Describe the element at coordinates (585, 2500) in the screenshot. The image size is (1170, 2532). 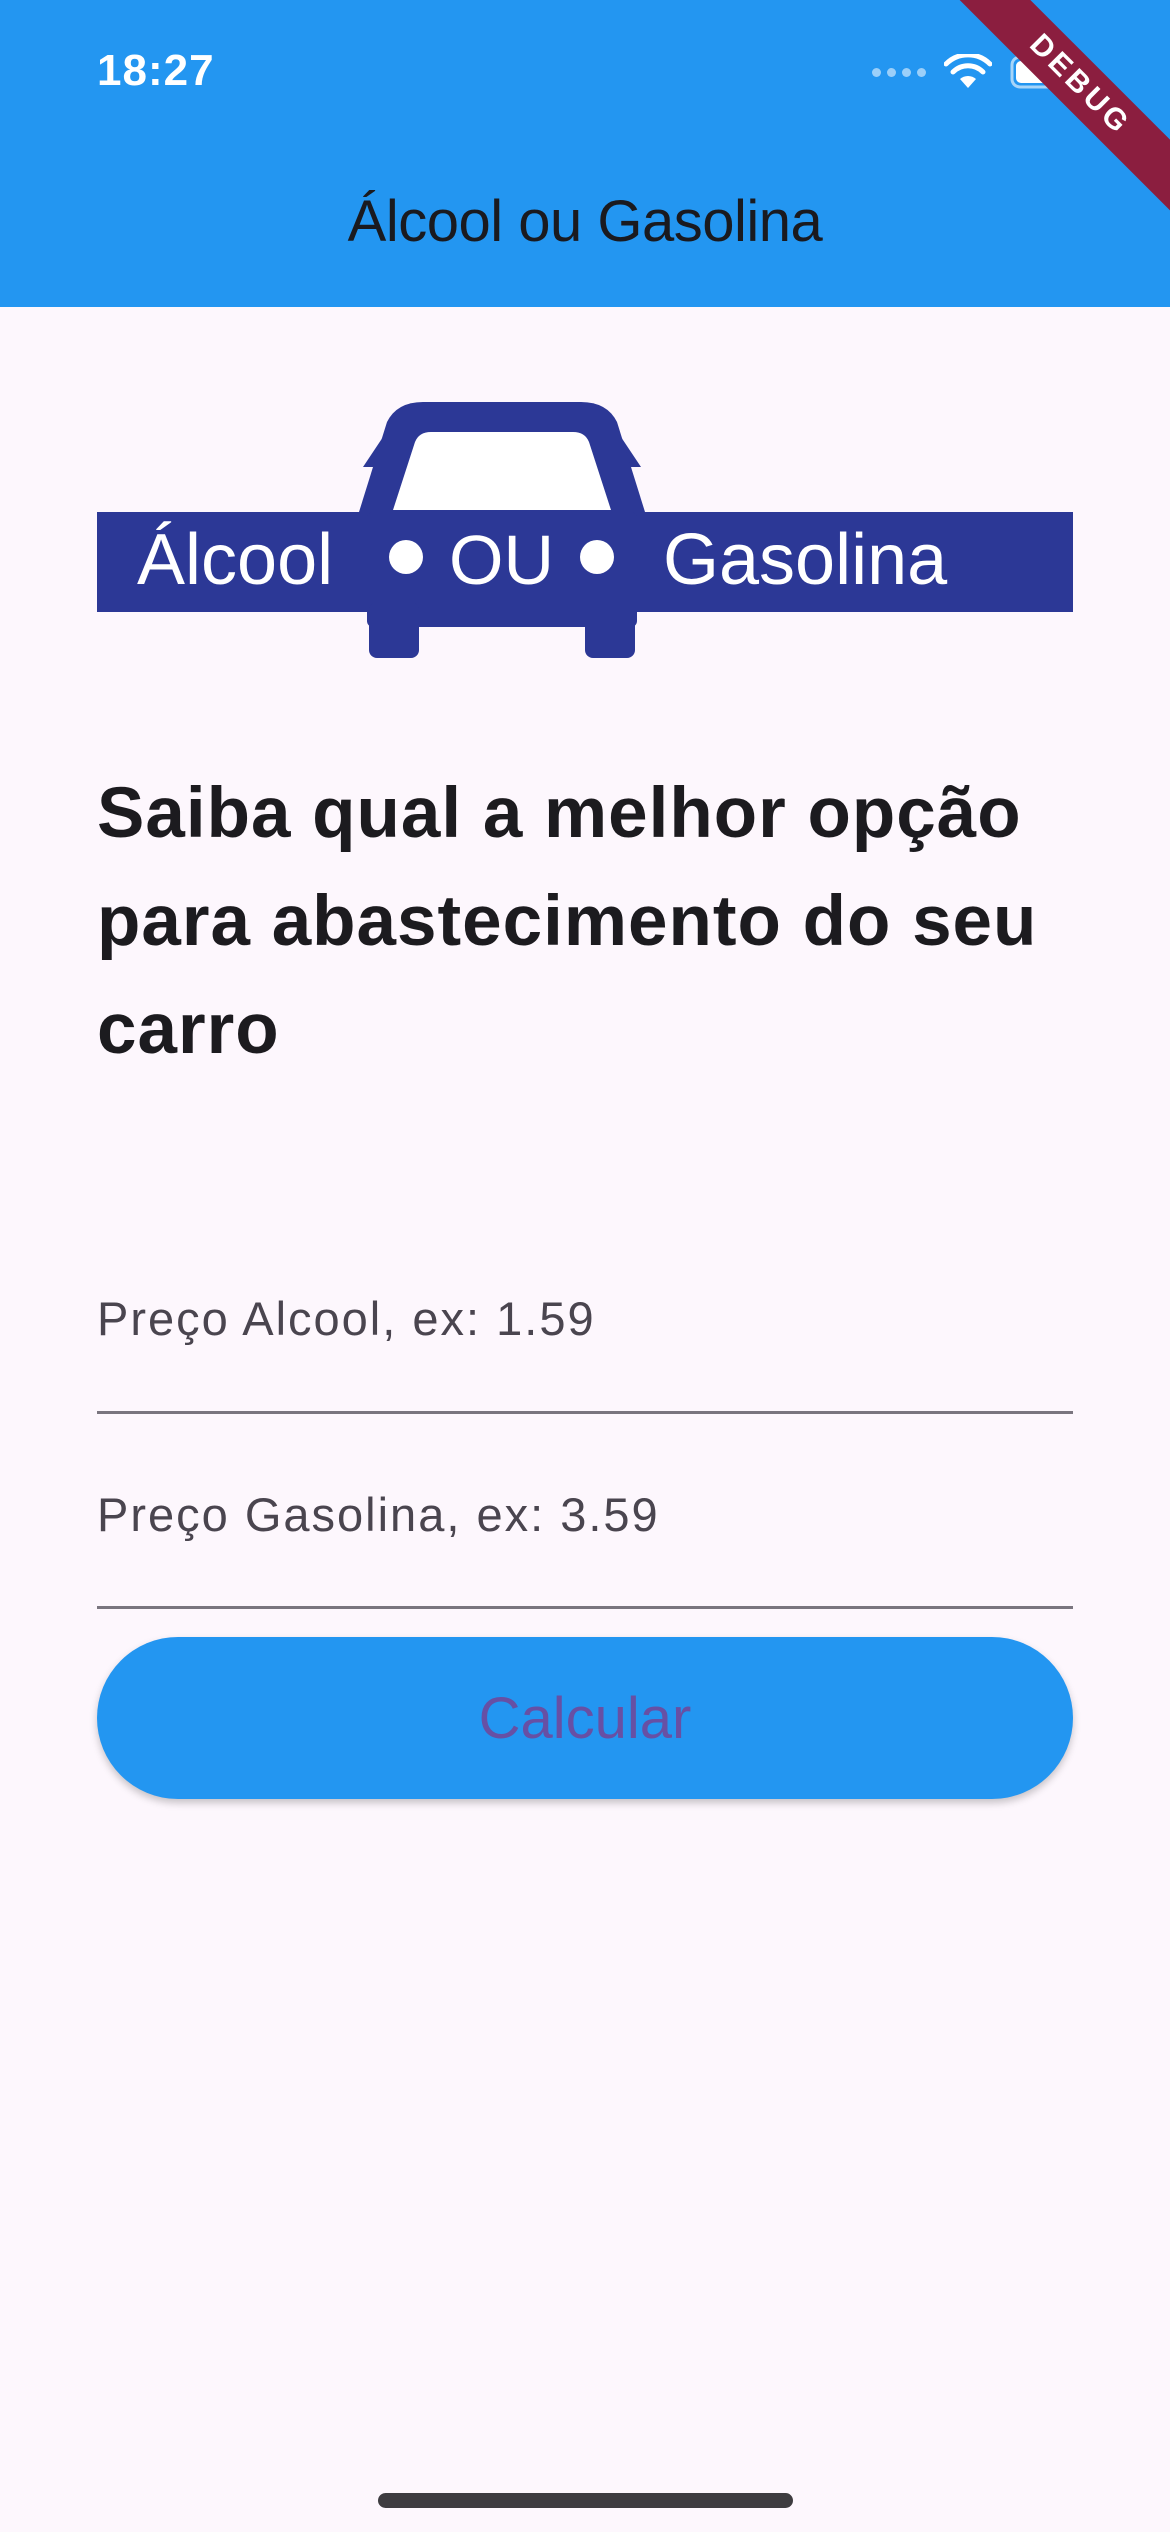
I see `home-indicator` at that location.